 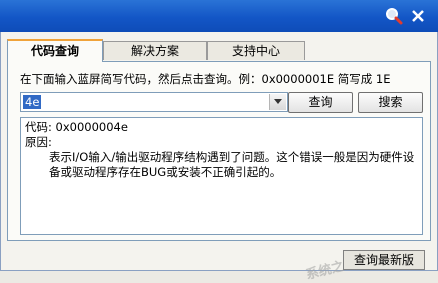 I want to click on tab-solutions: 解决方案, so click(x=155, y=50).